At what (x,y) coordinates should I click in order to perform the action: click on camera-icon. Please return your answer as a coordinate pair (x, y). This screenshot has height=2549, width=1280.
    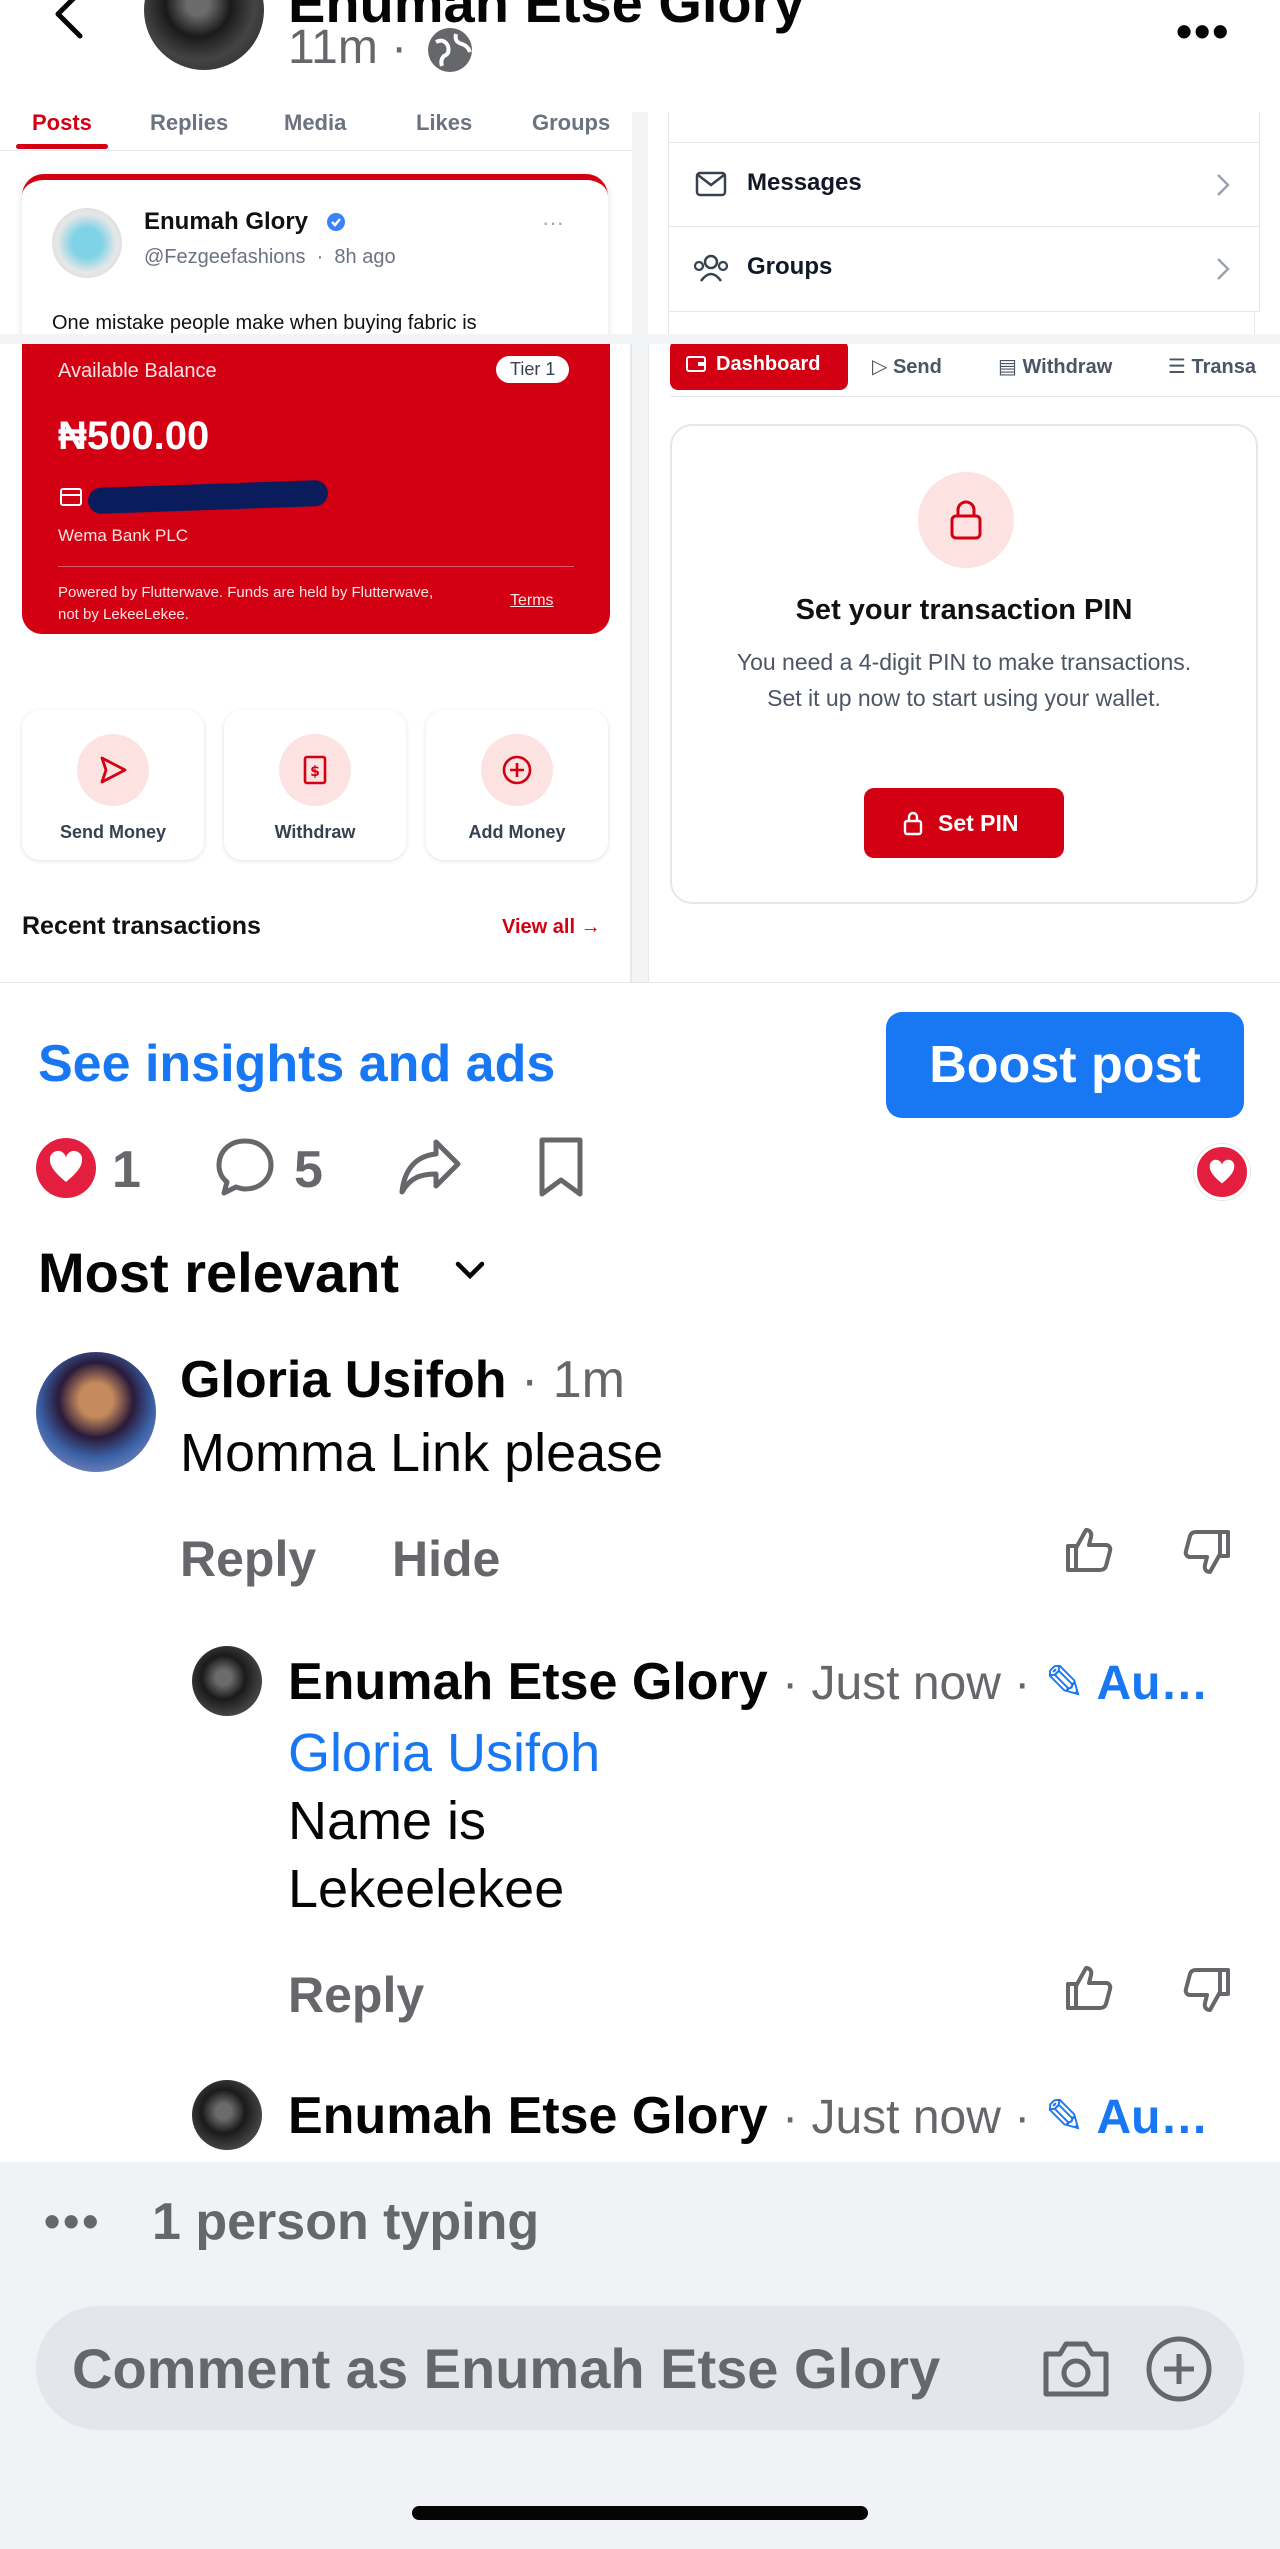
    Looking at the image, I should click on (1076, 2368).